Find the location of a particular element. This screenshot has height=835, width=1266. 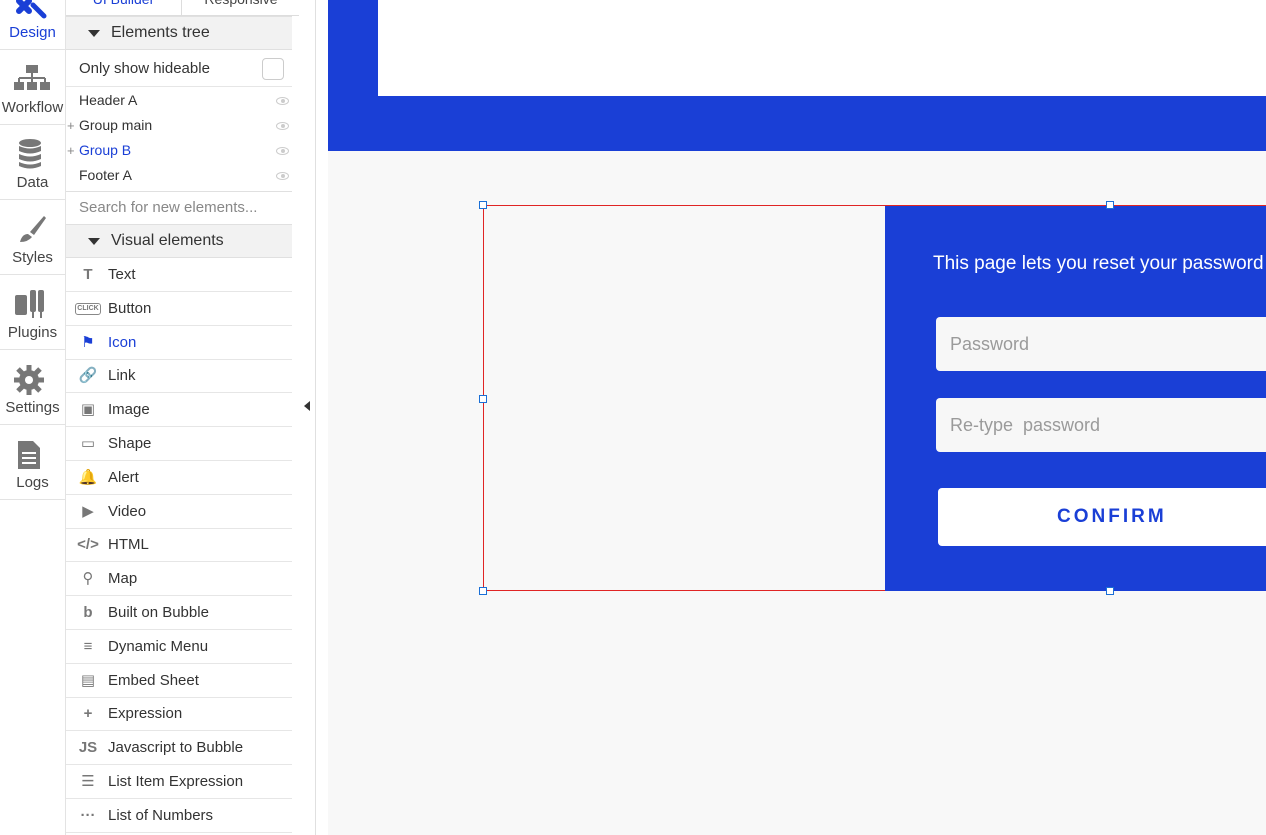

nav-design: Design is located at coordinates (32, 25).